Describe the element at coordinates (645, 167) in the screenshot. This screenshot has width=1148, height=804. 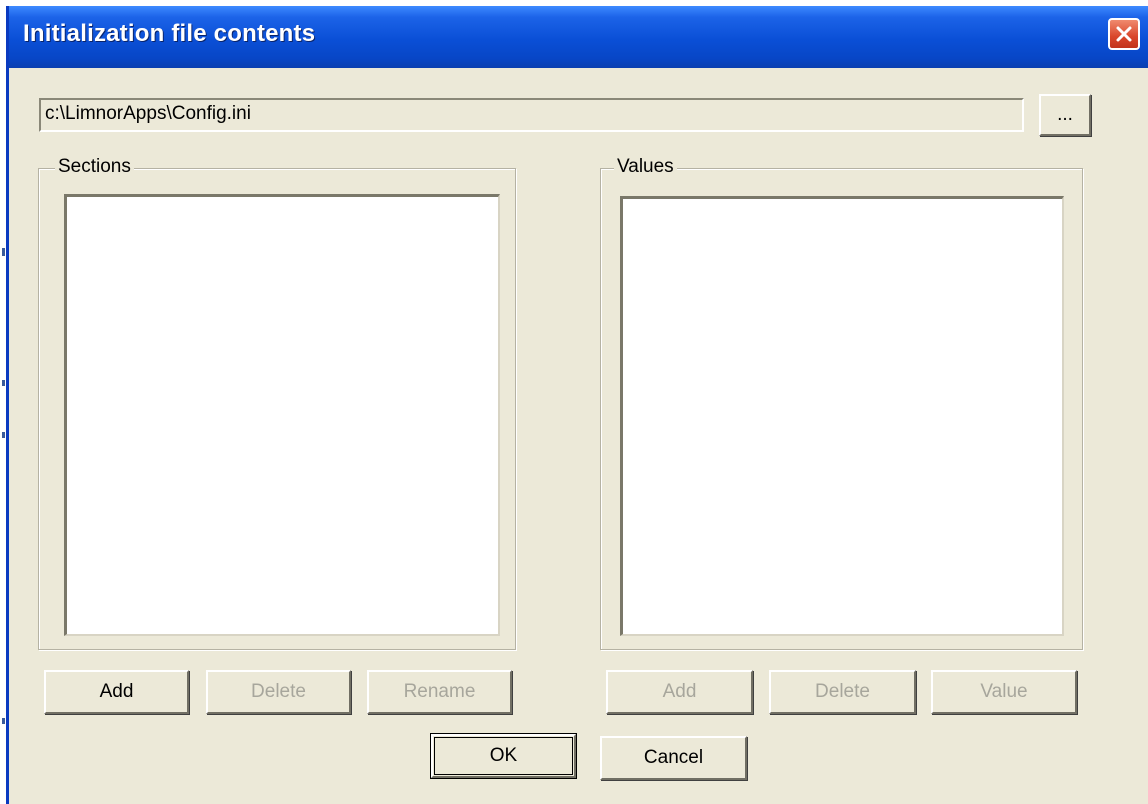
I see `values-label: Values` at that location.